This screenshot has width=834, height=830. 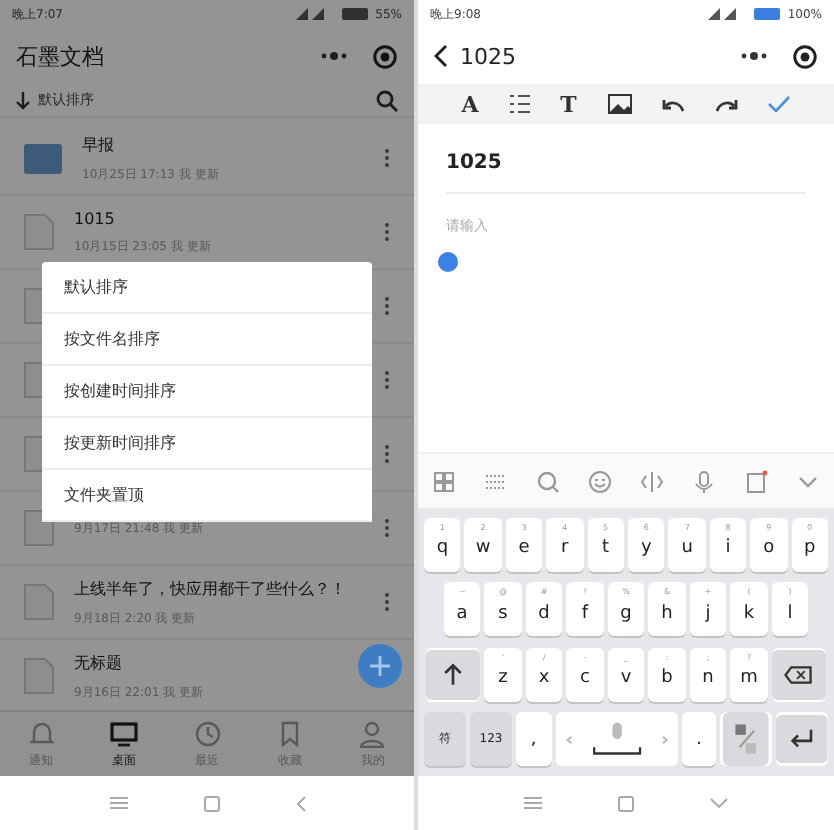 What do you see at coordinates (219, 588) in the screenshot?
I see `file-title: 上线半年了，快应用都干了些什么？！` at bounding box center [219, 588].